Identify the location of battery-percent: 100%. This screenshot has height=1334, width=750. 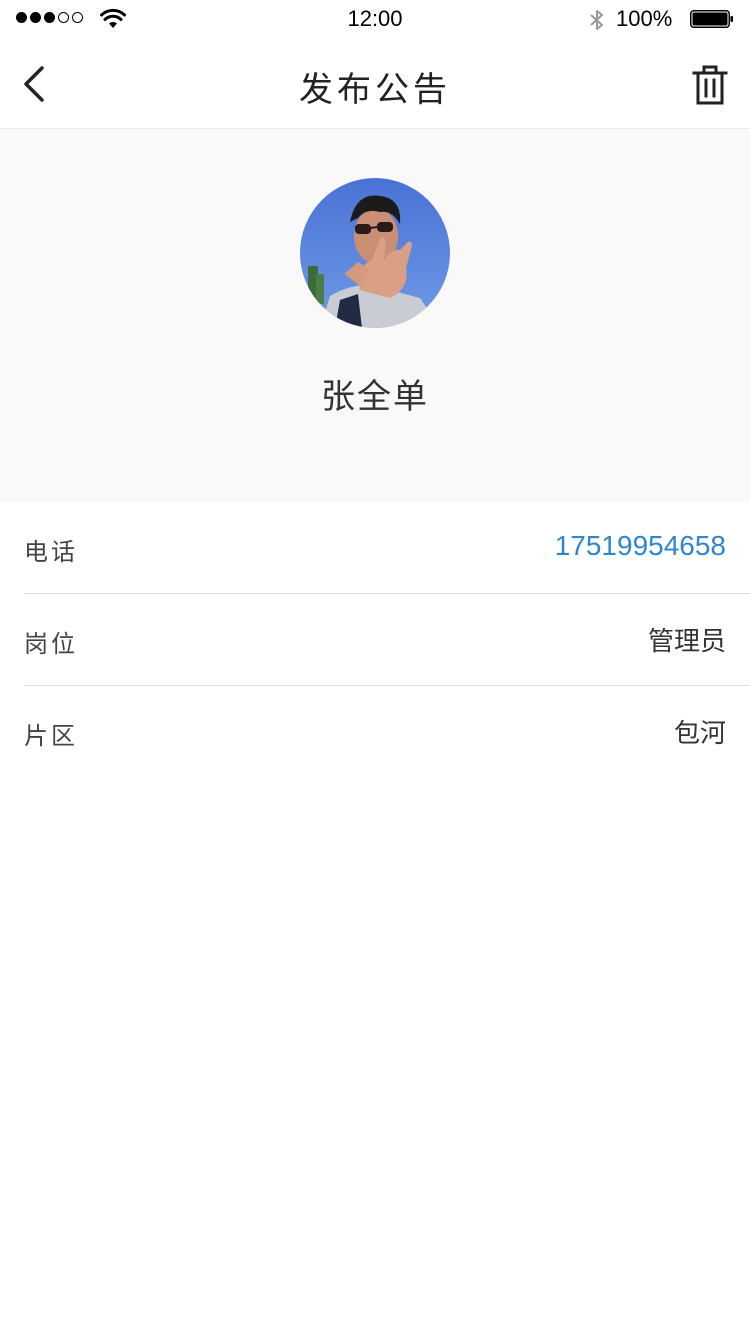
(644, 18).